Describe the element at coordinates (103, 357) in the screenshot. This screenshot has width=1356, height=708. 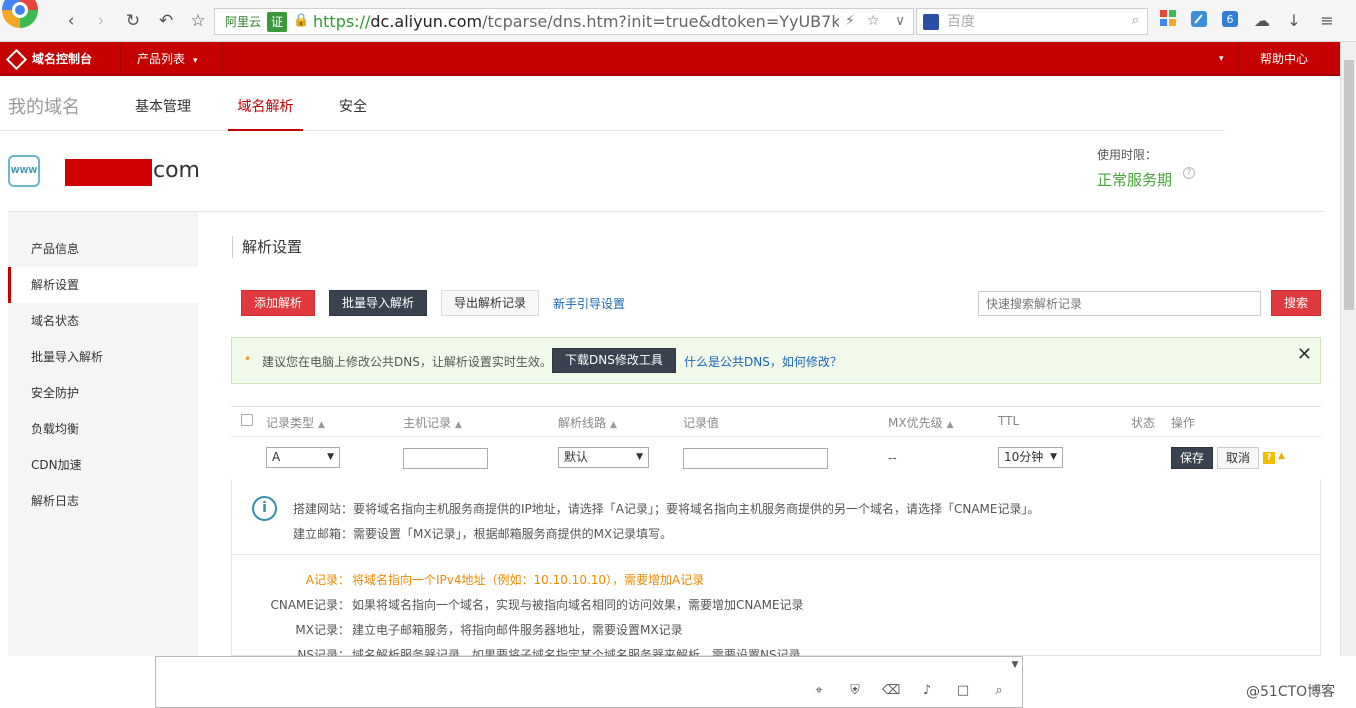
I see `sidebar-item-bulk-import: 批量导入解析` at that location.